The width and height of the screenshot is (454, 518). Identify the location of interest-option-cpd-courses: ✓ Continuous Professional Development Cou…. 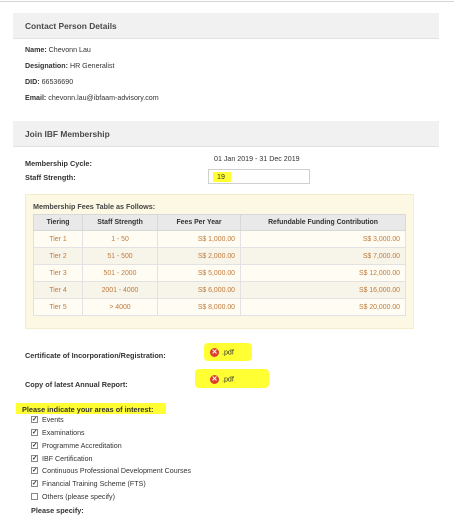
(111, 471).